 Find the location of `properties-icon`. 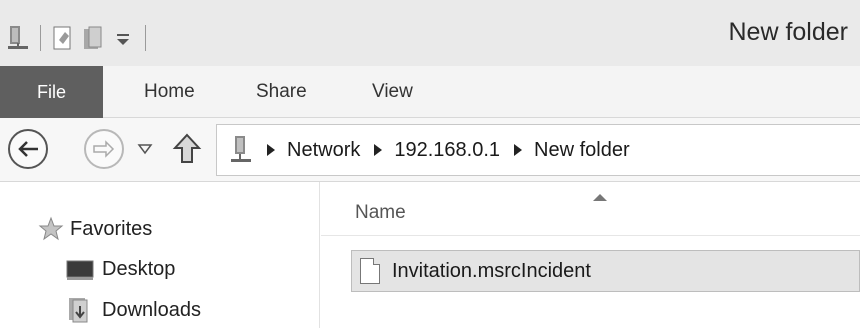

properties-icon is located at coordinates (63, 38).